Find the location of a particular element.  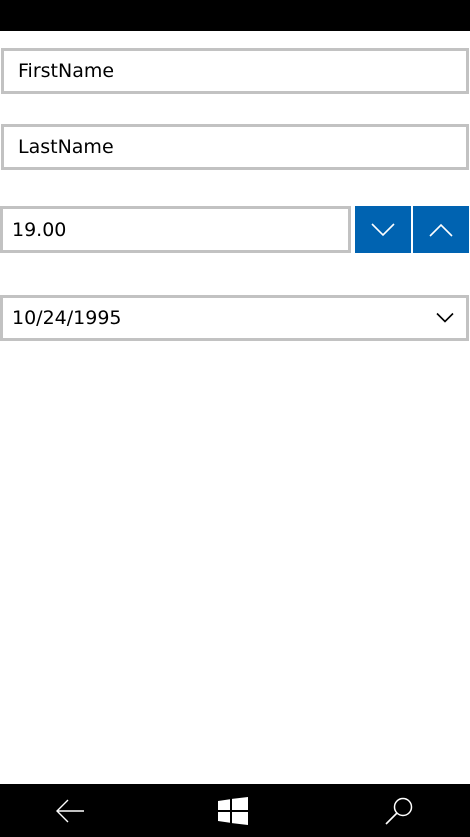

increment-button is located at coordinates (441, 229).